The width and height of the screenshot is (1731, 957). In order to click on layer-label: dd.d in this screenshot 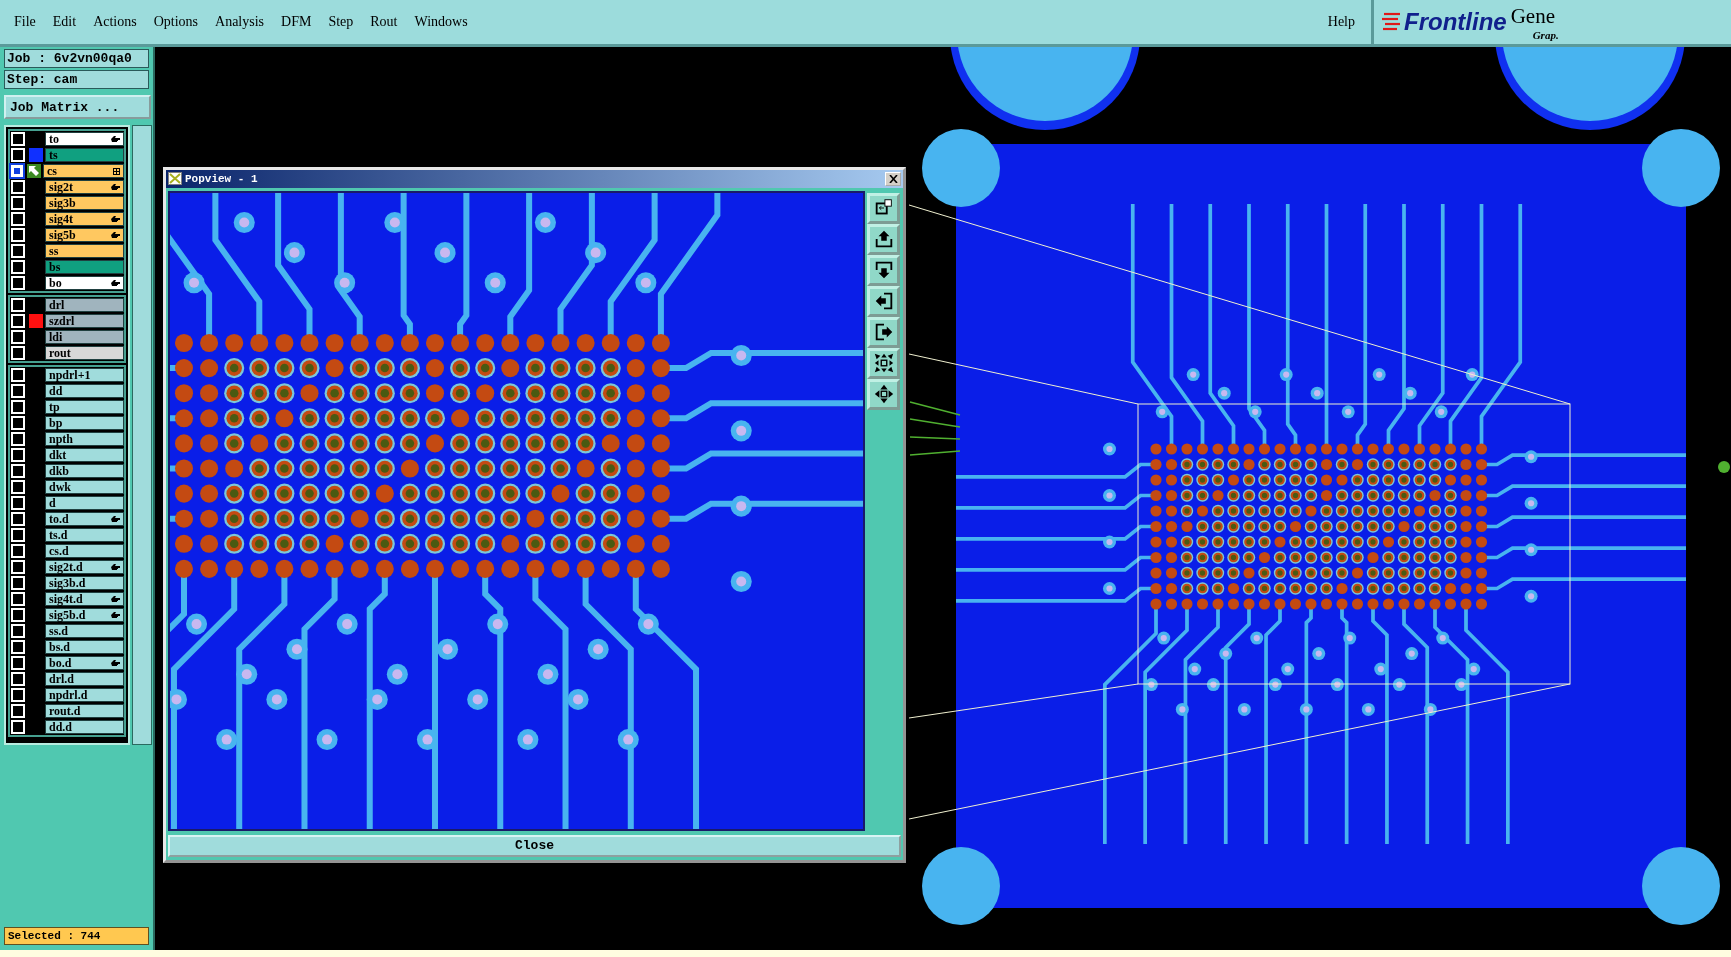, I will do `click(61, 727)`.